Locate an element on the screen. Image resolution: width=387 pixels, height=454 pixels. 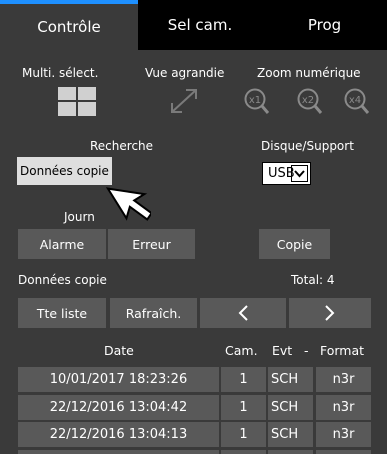
prev-page-button is located at coordinates (243, 313).